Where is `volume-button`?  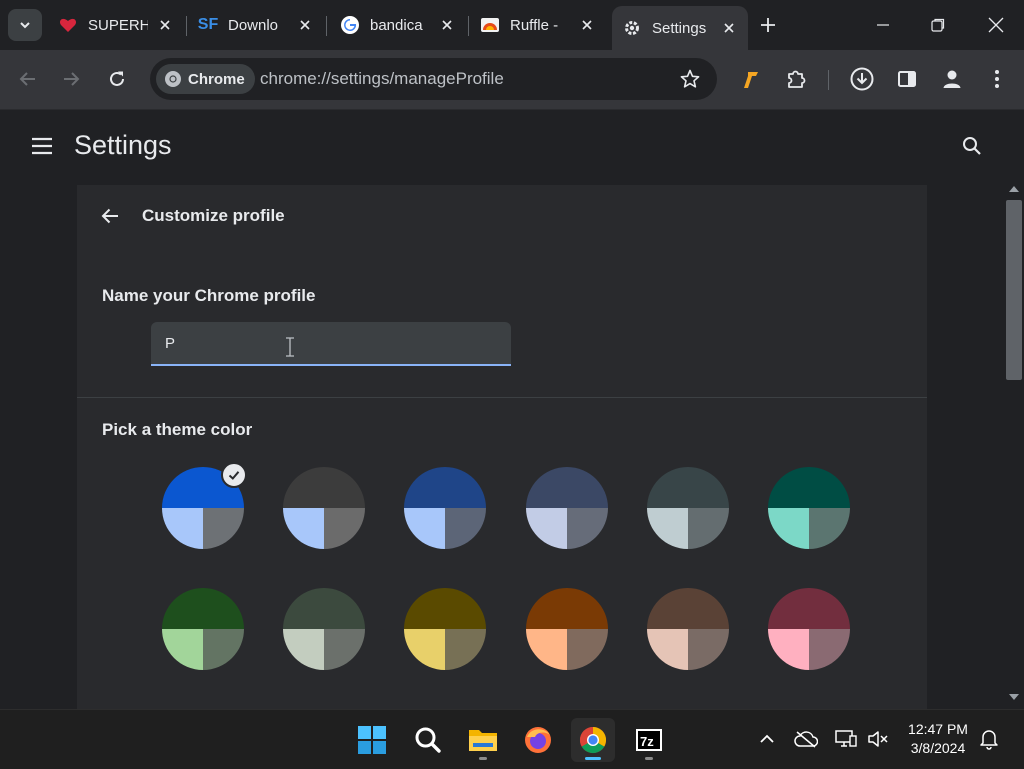
volume-button is located at coordinates (878, 739).